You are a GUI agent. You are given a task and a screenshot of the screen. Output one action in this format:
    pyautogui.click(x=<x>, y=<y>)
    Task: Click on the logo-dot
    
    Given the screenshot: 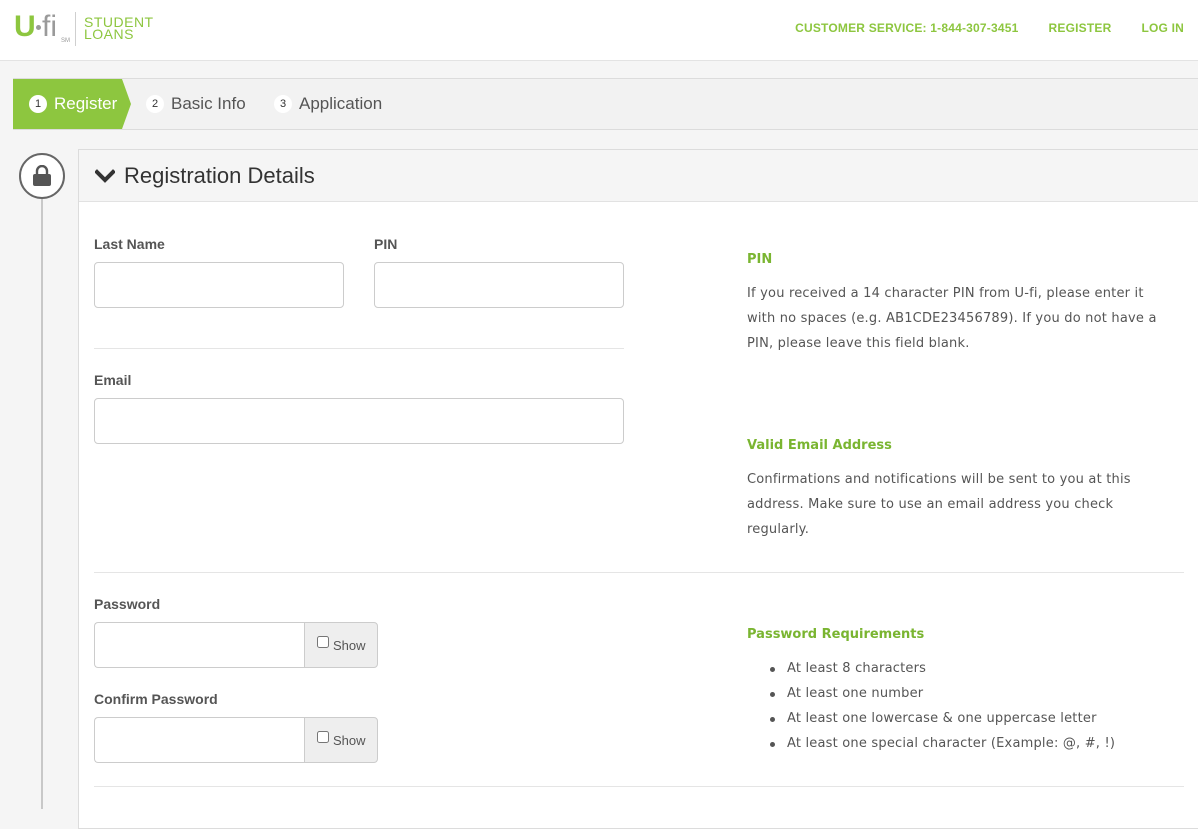 What is the action you would take?
    pyautogui.click(x=38, y=27)
    